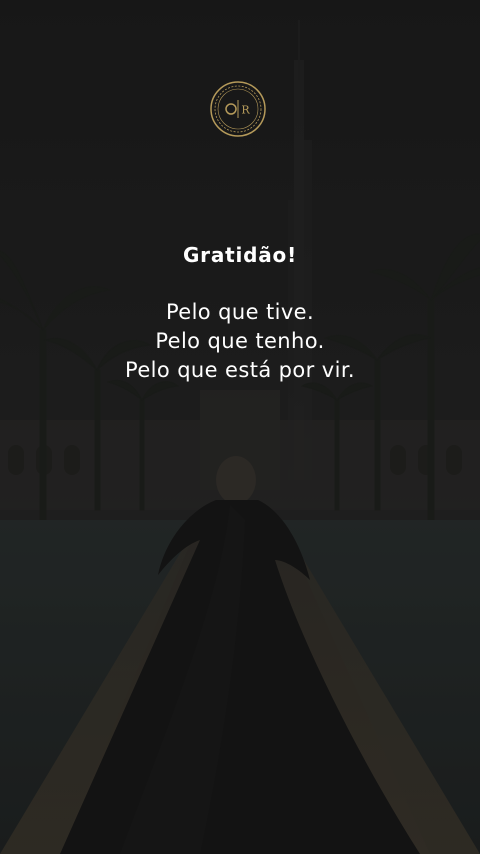 The image size is (480, 854). Describe the element at coordinates (245, 110) in the screenshot. I see `svg-text: R` at that location.